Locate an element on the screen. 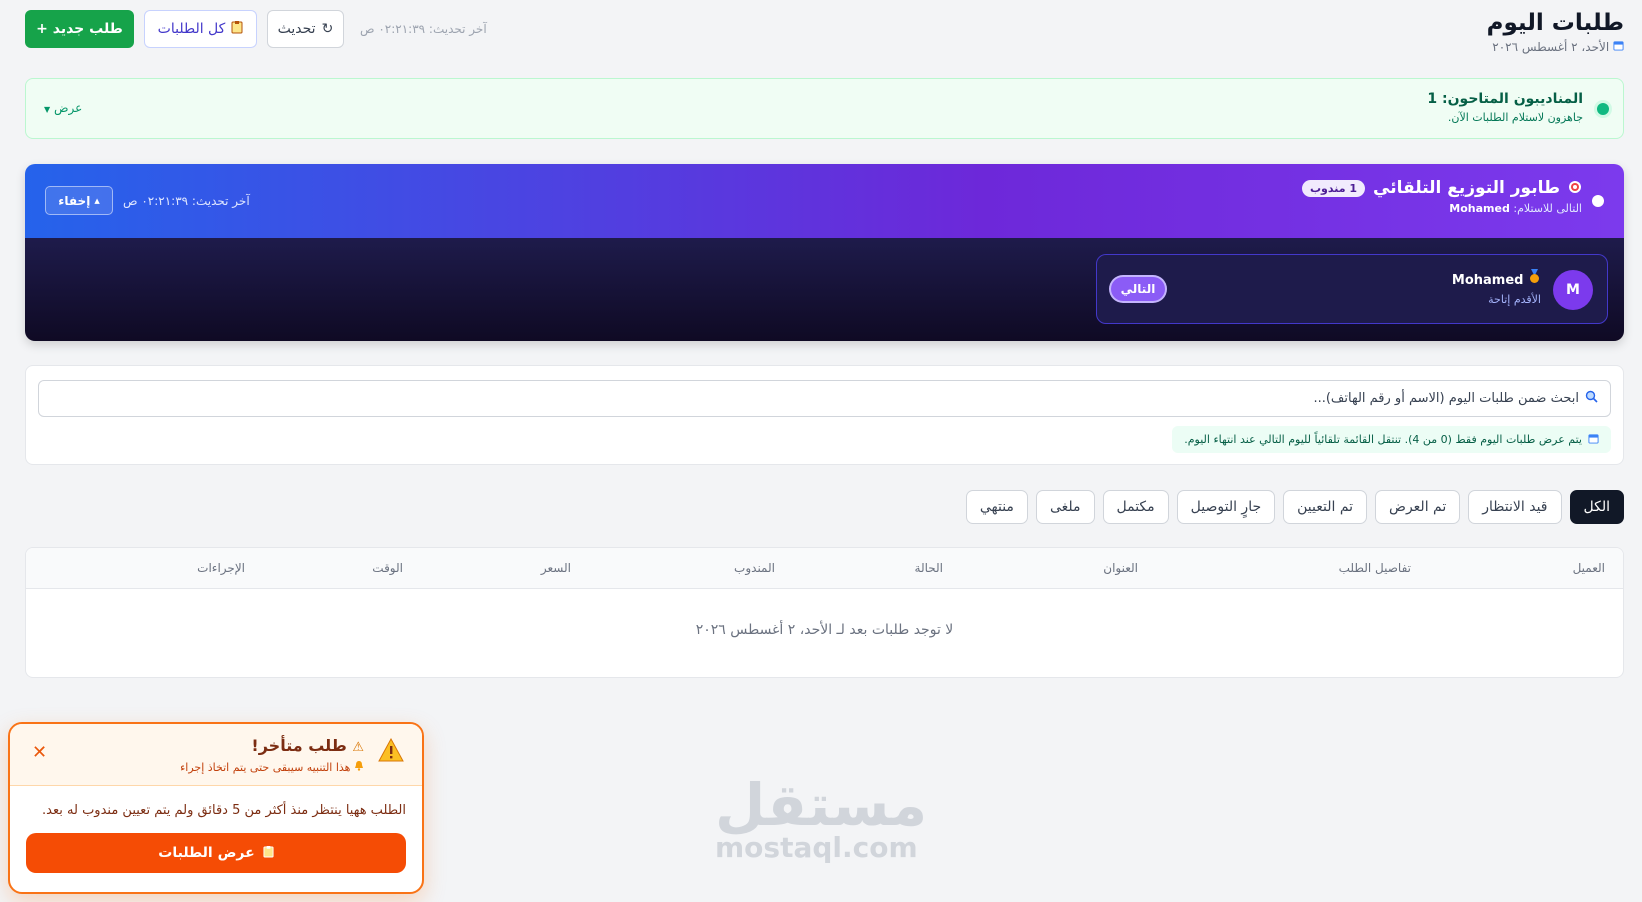  queue-next-line: التالى للاستلام: Mohamed is located at coordinates (1442, 208).